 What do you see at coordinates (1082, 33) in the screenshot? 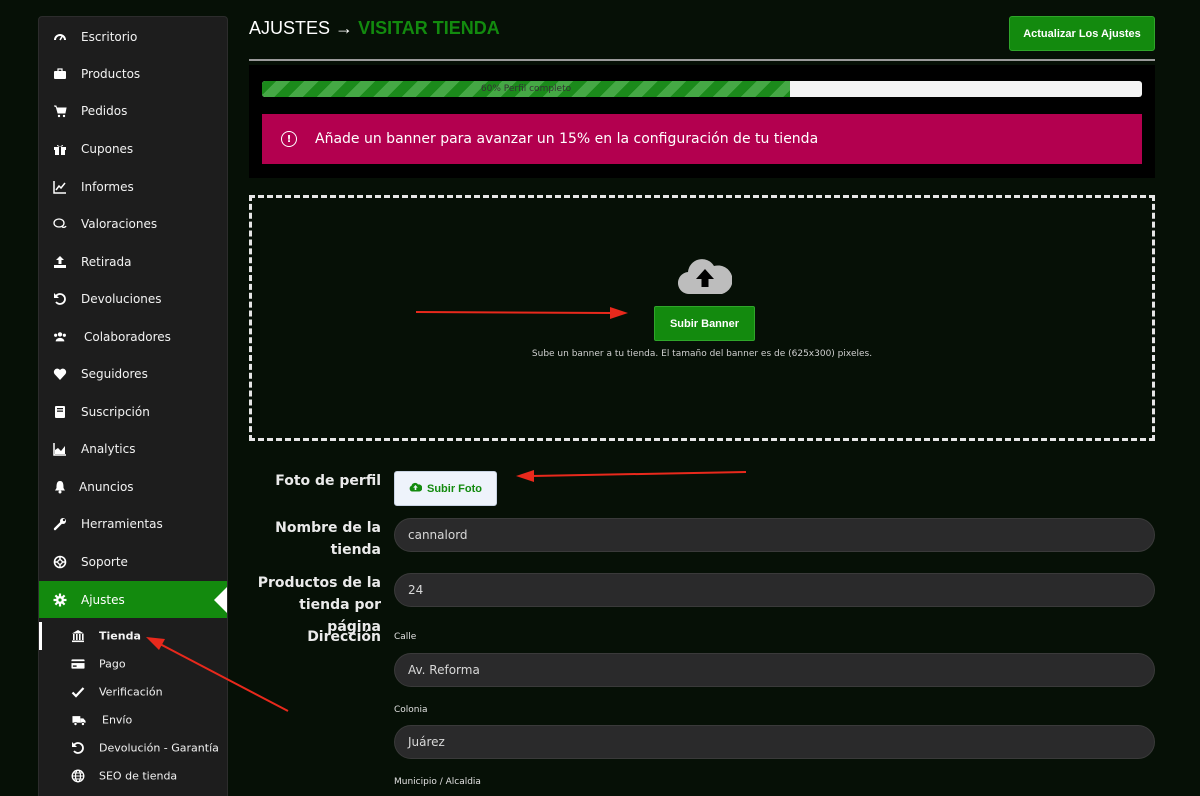
I see `update-settings-button: Actualizar Los Ajustes` at bounding box center [1082, 33].